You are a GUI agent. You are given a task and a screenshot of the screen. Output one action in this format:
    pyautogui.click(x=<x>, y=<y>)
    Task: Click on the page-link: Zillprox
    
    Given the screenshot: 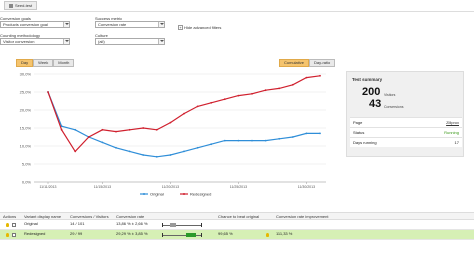 What is the action you would take?
    pyautogui.click(x=452, y=122)
    